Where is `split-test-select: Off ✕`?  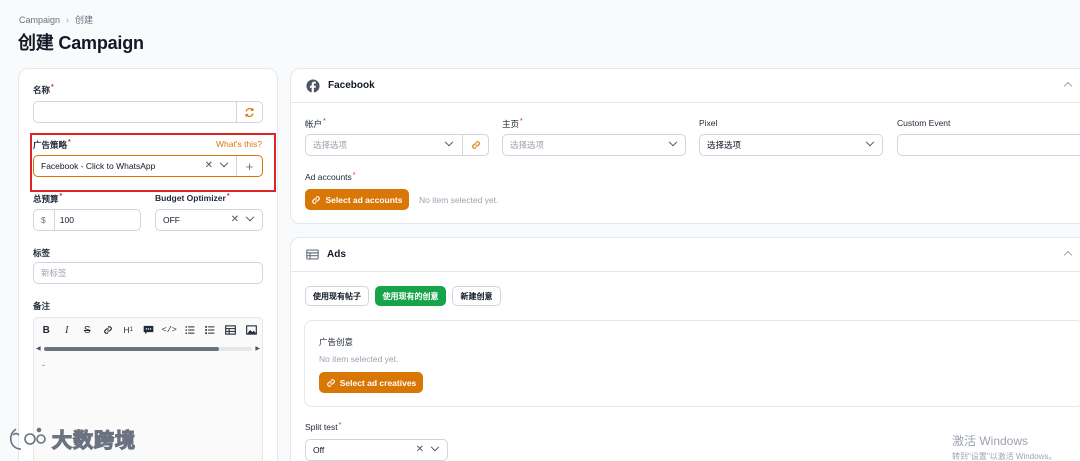
split-test-select: Off ✕ is located at coordinates (376, 450).